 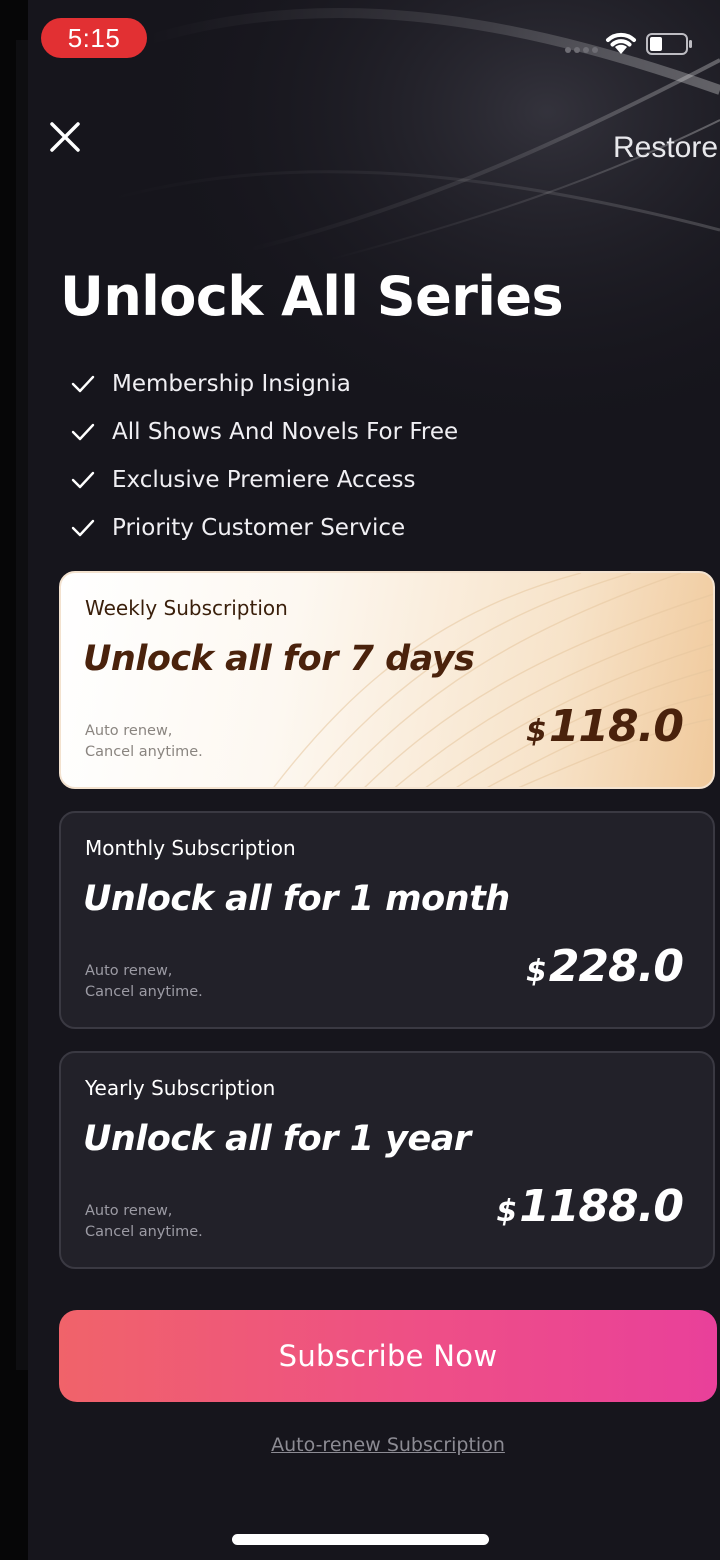 What do you see at coordinates (601, 1206) in the screenshot?
I see `price-amount: 1188.0` at bounding box center [601, 1206].